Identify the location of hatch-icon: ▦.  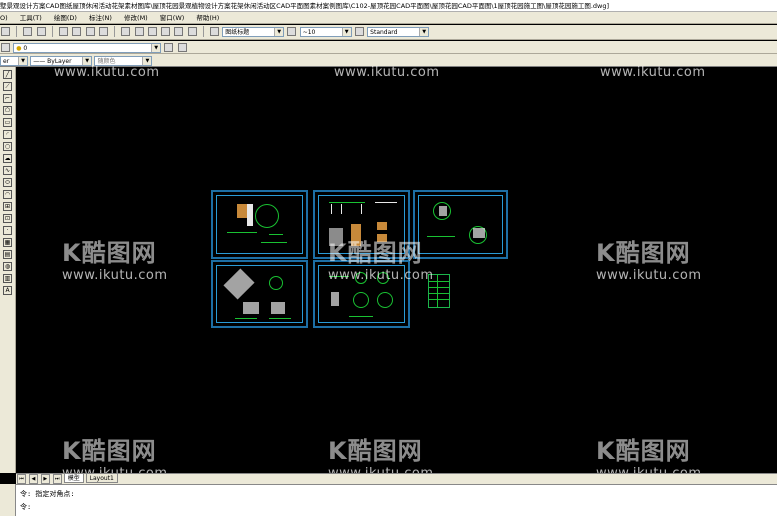
(7, 242).